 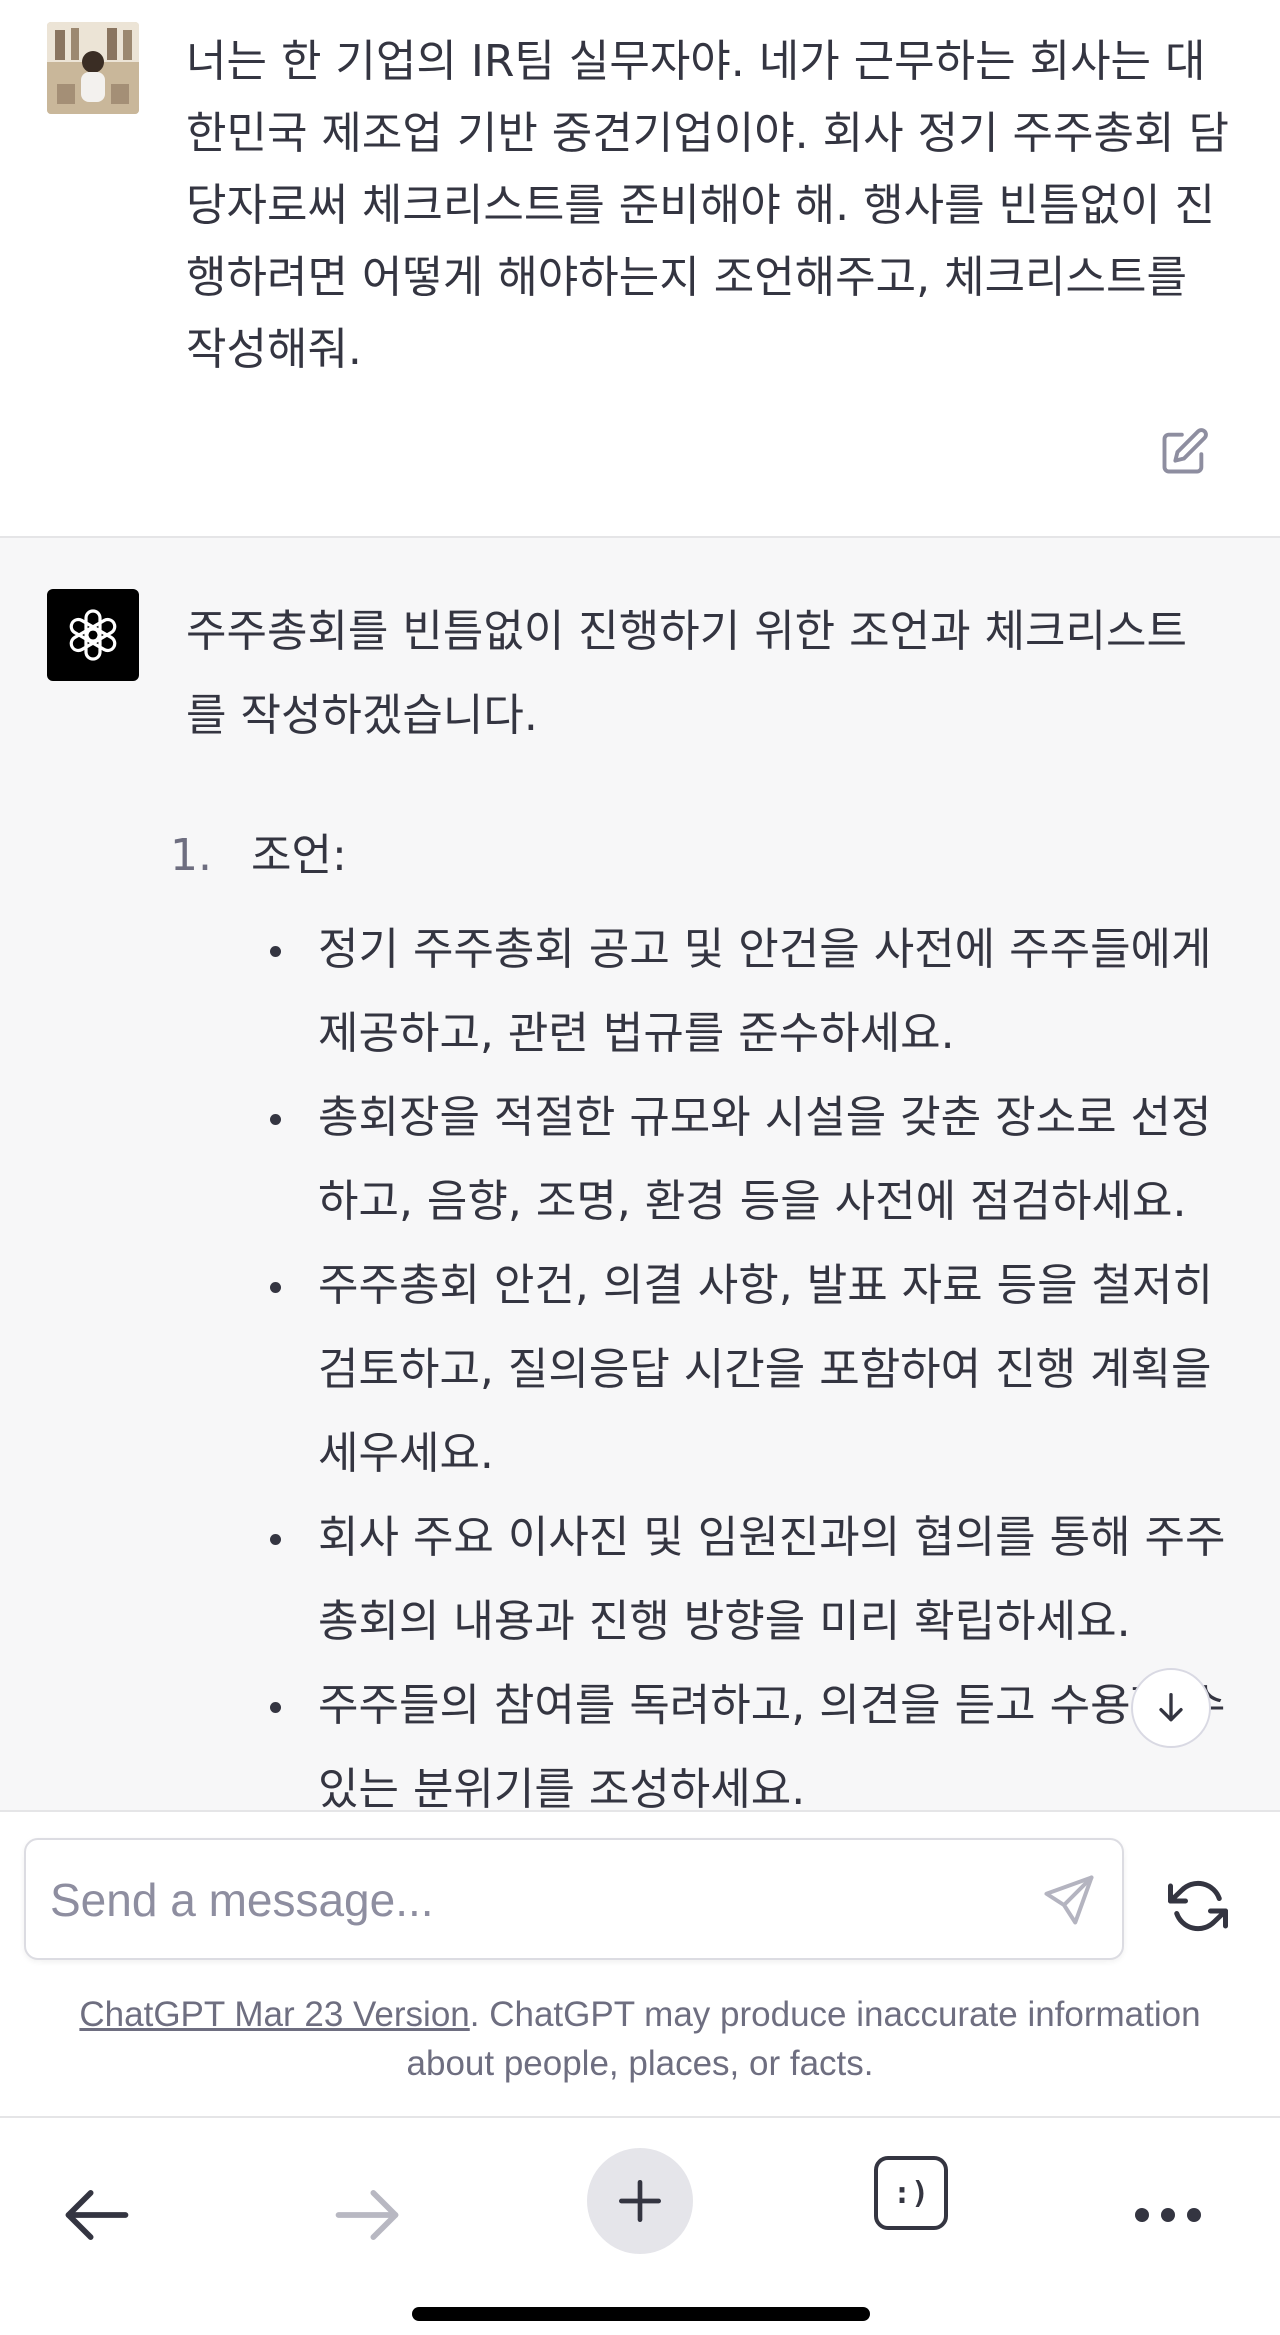 I want to click on version-link: ChatGPT Mar 23 Version, so click(x=274, y=2014).